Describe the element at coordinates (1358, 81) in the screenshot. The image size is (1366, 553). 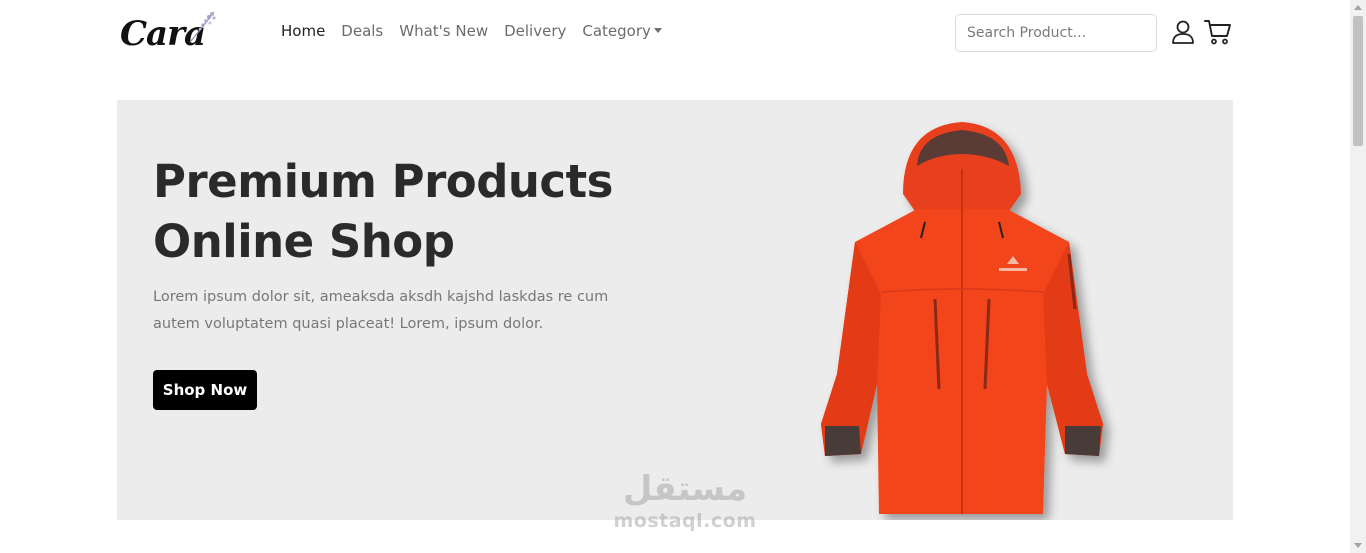
I see `scroll-thumb` at that location.